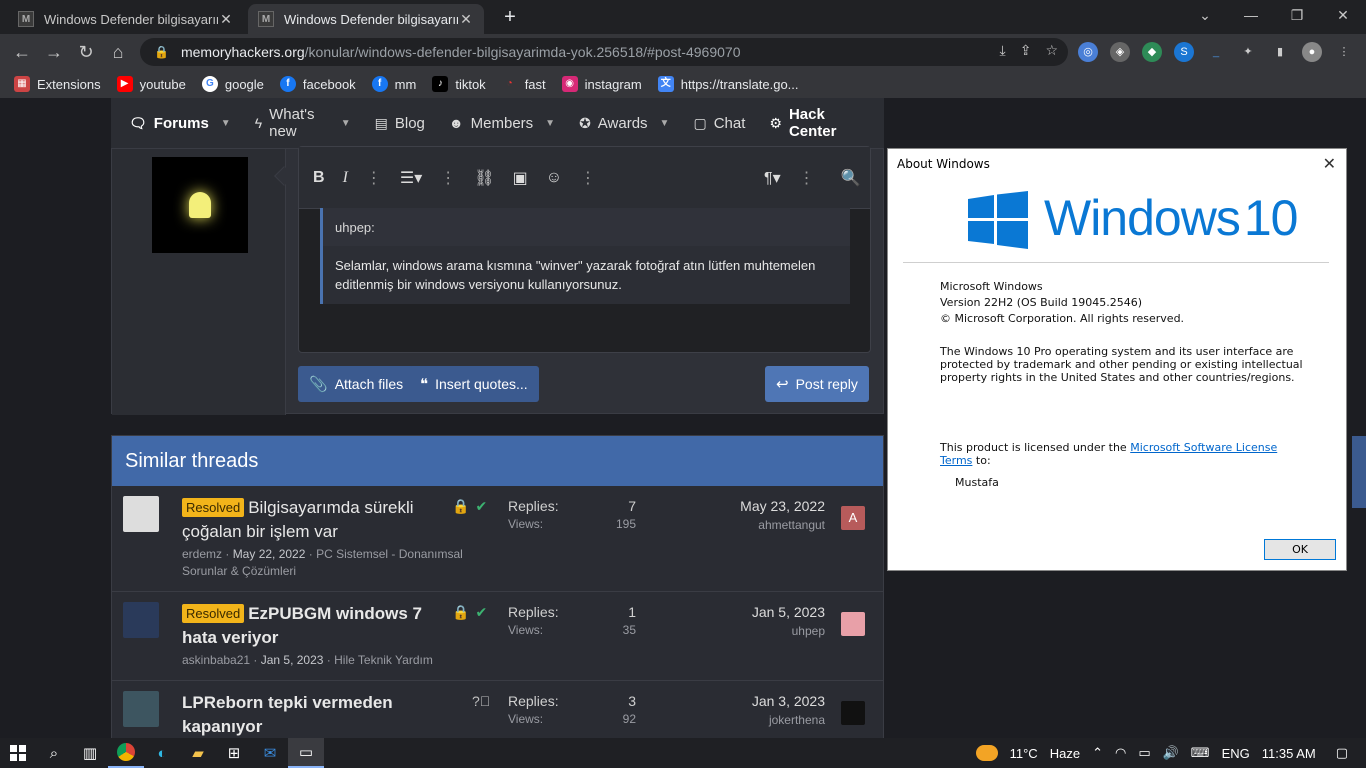  Describe the element at coordinates (1359, 472) in the screenshot. I see `page-scrollbar` at that location.